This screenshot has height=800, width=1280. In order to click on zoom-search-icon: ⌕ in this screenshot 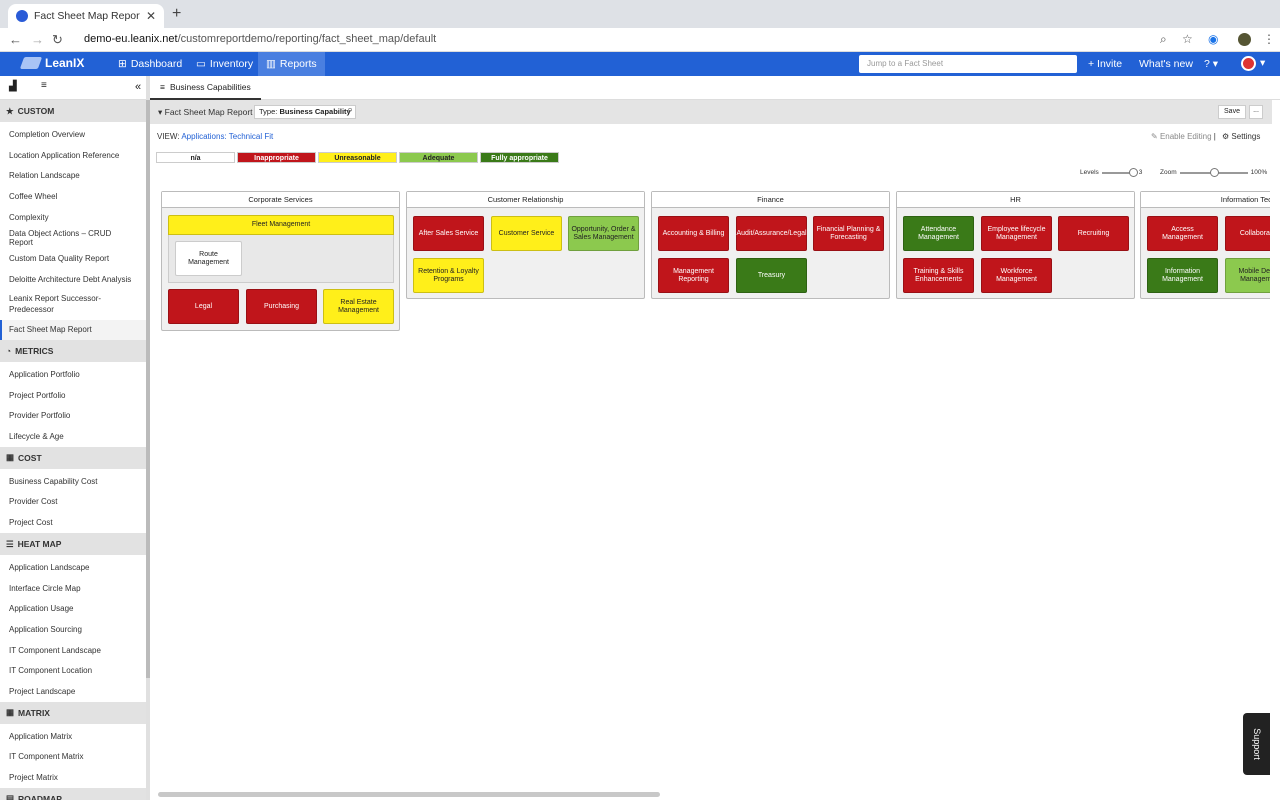, I will do `click(1163, 39)`.